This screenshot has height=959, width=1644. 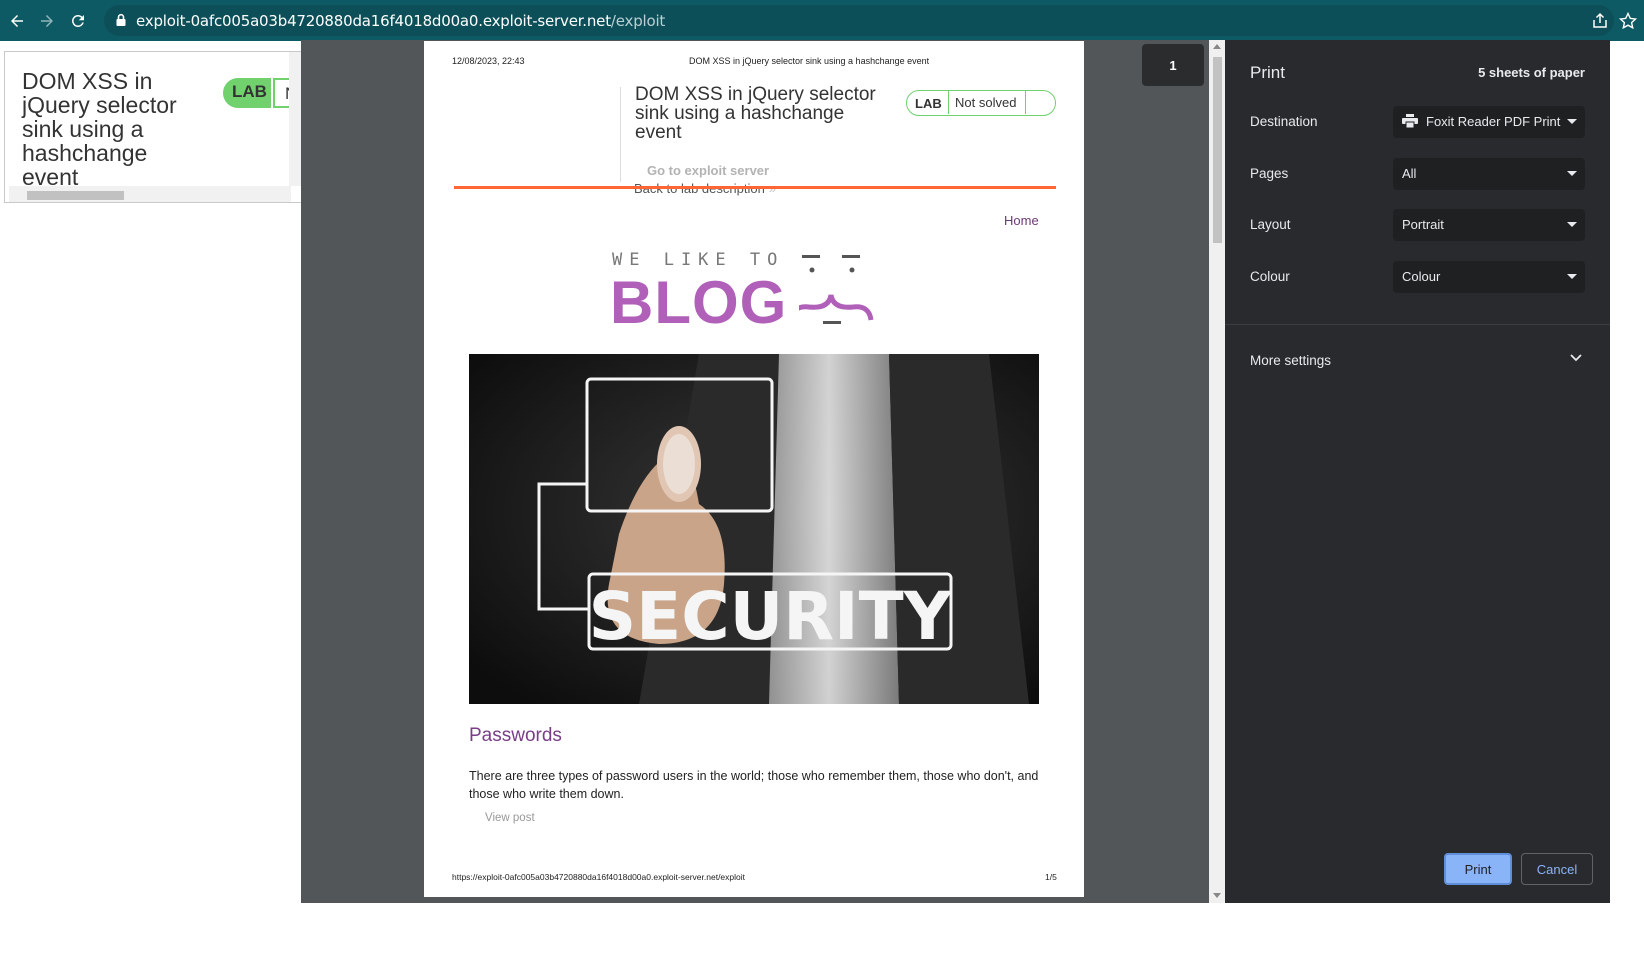 I want to click on settings-divider, so click(x=1417, y=324).